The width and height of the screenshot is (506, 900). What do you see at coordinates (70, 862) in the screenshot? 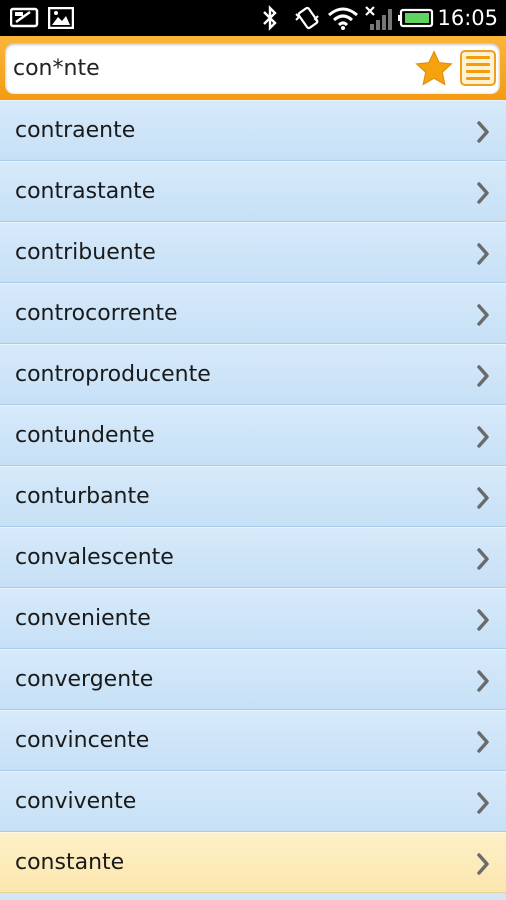
I see `list-item-label: constante` at bounding box center [70, 862].